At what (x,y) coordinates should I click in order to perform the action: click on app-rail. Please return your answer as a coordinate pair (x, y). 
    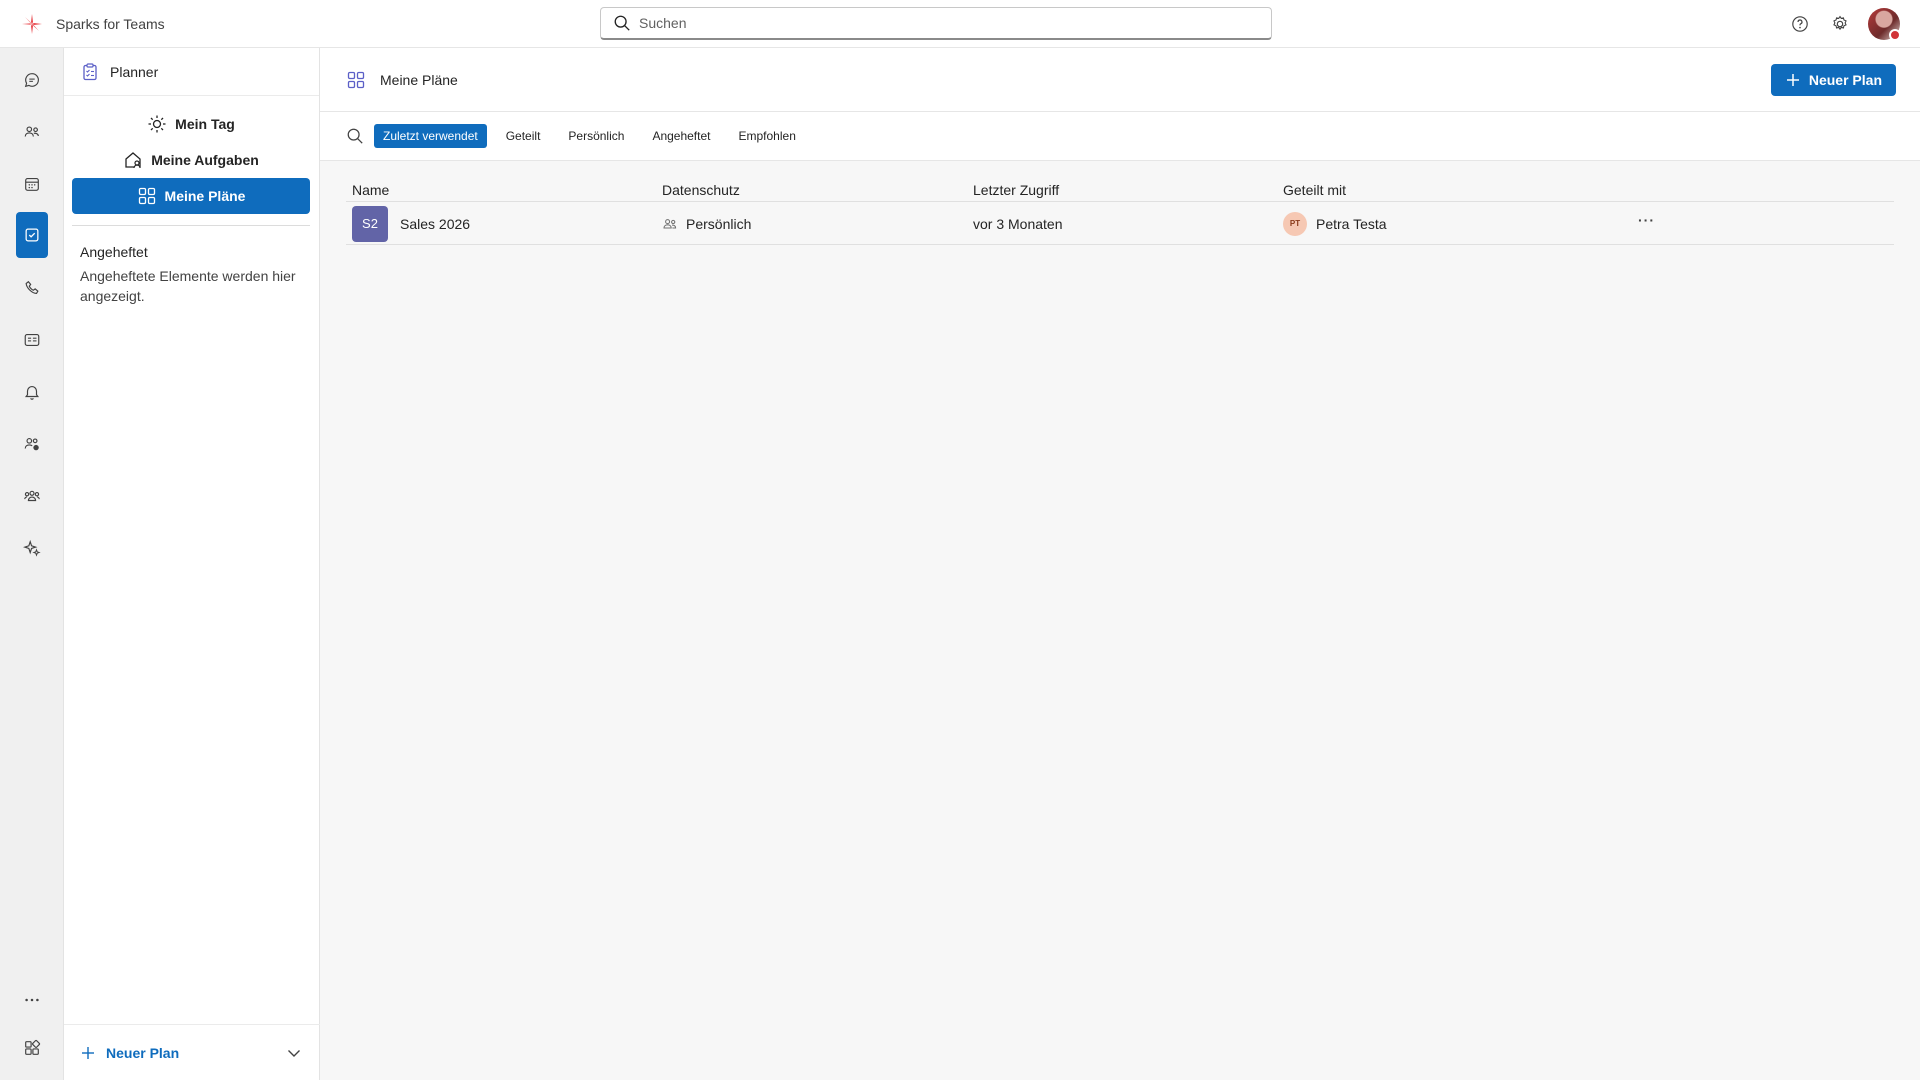
    Looking at the image, I should click on (32, 564).